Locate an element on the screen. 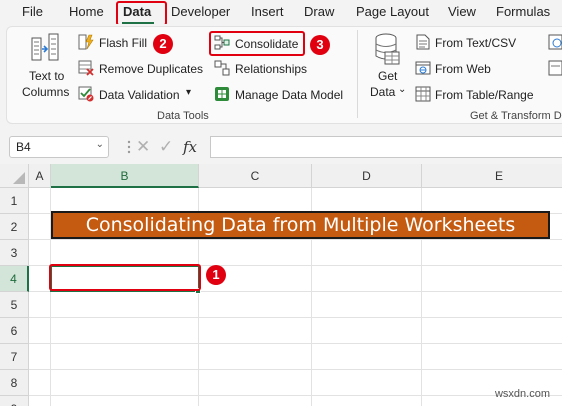  recent-sources-icon is located at coordinates (555, 42).